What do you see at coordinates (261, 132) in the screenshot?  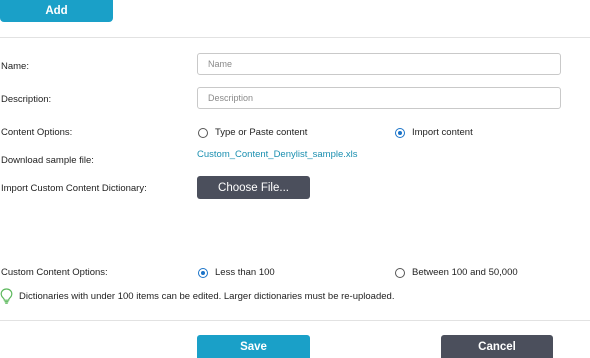 I see `radio-label: Type or Paste content` at bounding box center [261, 132].